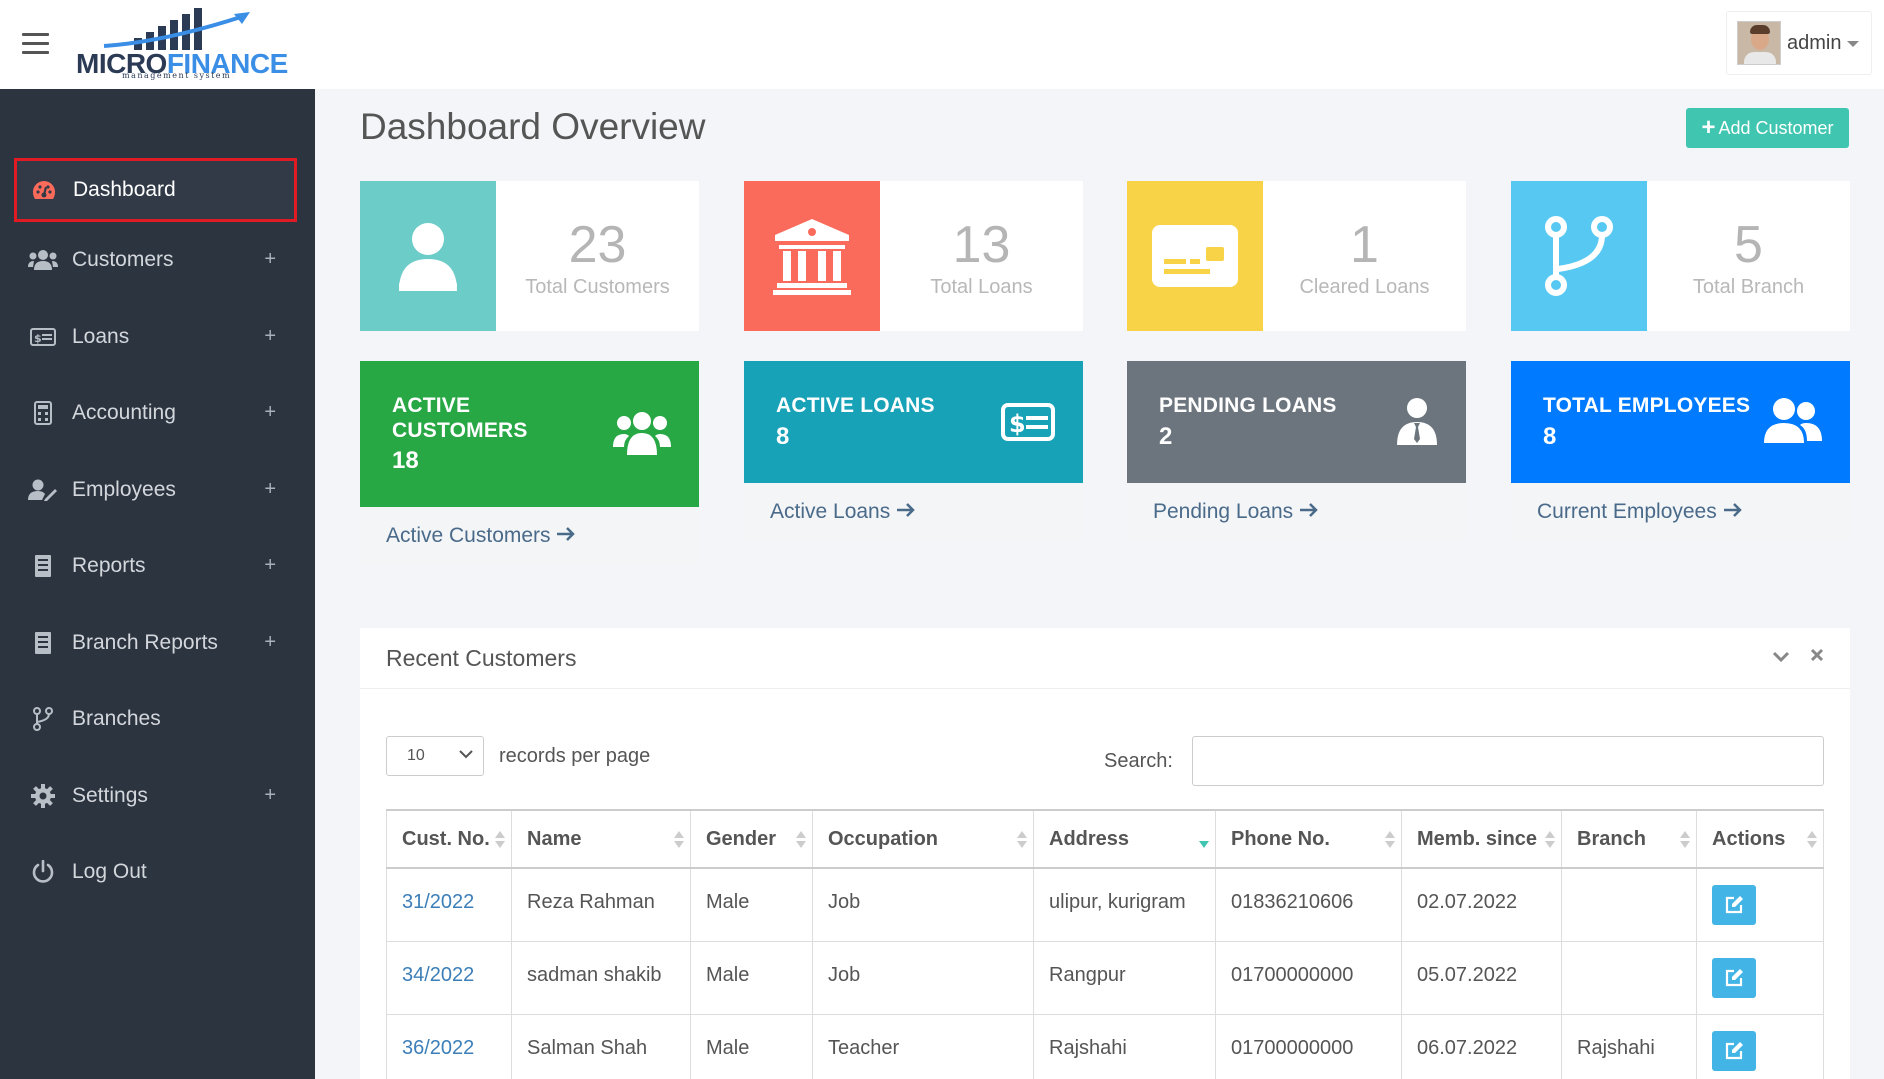 The image size is (1884, 1079). What do you see at coordinates (1481, 977) in the screenshot?
I see `cell-member-since: 05.07.2022` at bounding box center [1481, 977].